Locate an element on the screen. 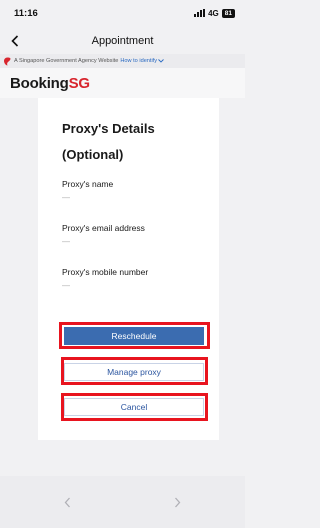 The height and width of the screenshot is (528, 320). reschedule-button: Reschedule is located at coordinates (134, 336).